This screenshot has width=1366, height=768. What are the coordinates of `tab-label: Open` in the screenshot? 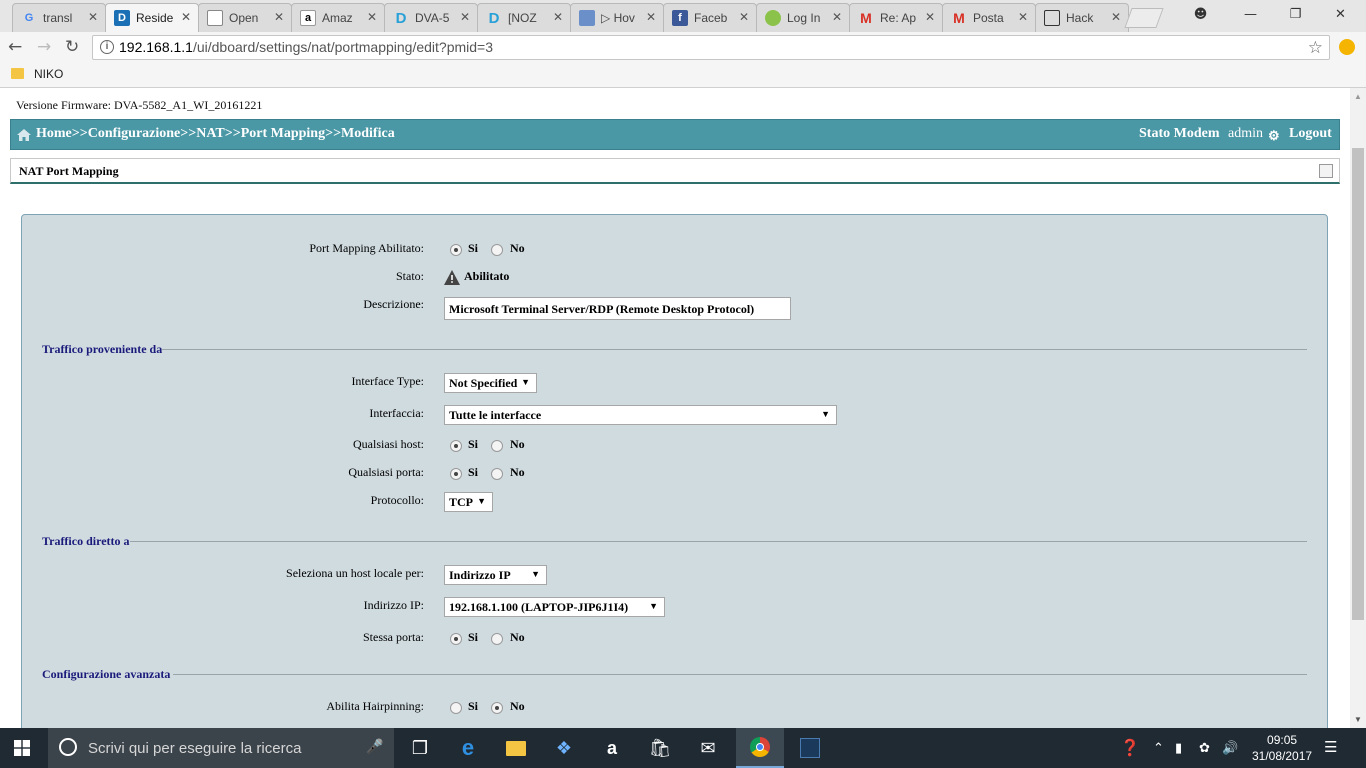 It's located at (244, 18).